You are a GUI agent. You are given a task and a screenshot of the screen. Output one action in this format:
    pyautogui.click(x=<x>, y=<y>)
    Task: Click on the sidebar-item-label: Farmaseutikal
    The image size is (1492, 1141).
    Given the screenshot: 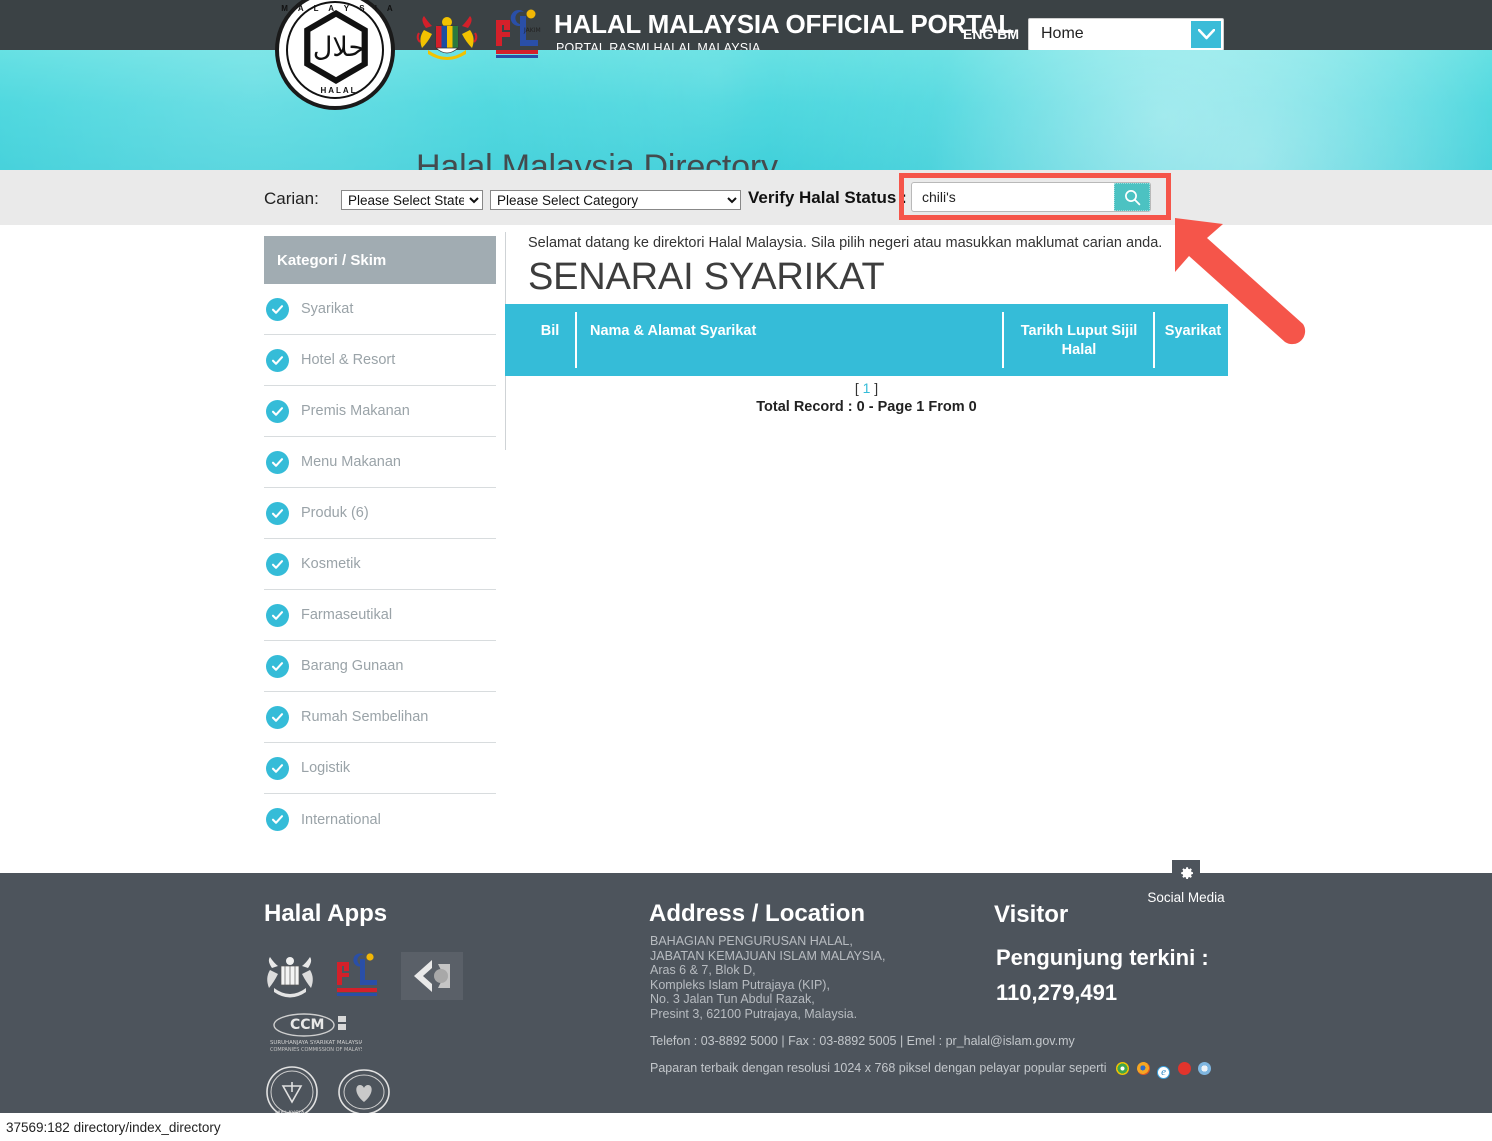 What is the action you would take?
    pyautogui.click(x=347, y=615)
    